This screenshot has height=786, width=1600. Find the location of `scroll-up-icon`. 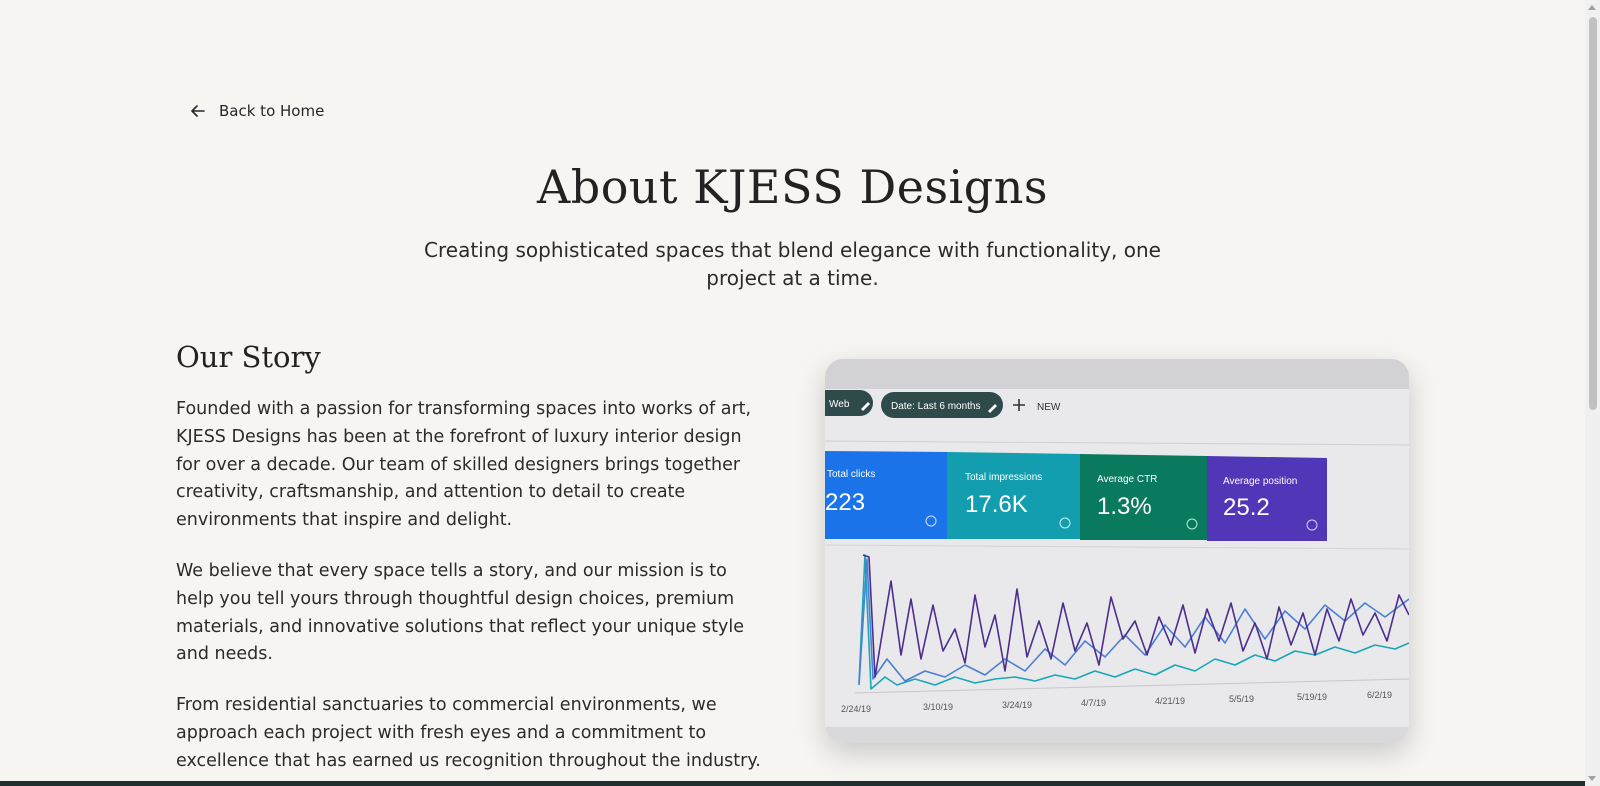

scroll-up-icon is located at coordinates (1592, 7).